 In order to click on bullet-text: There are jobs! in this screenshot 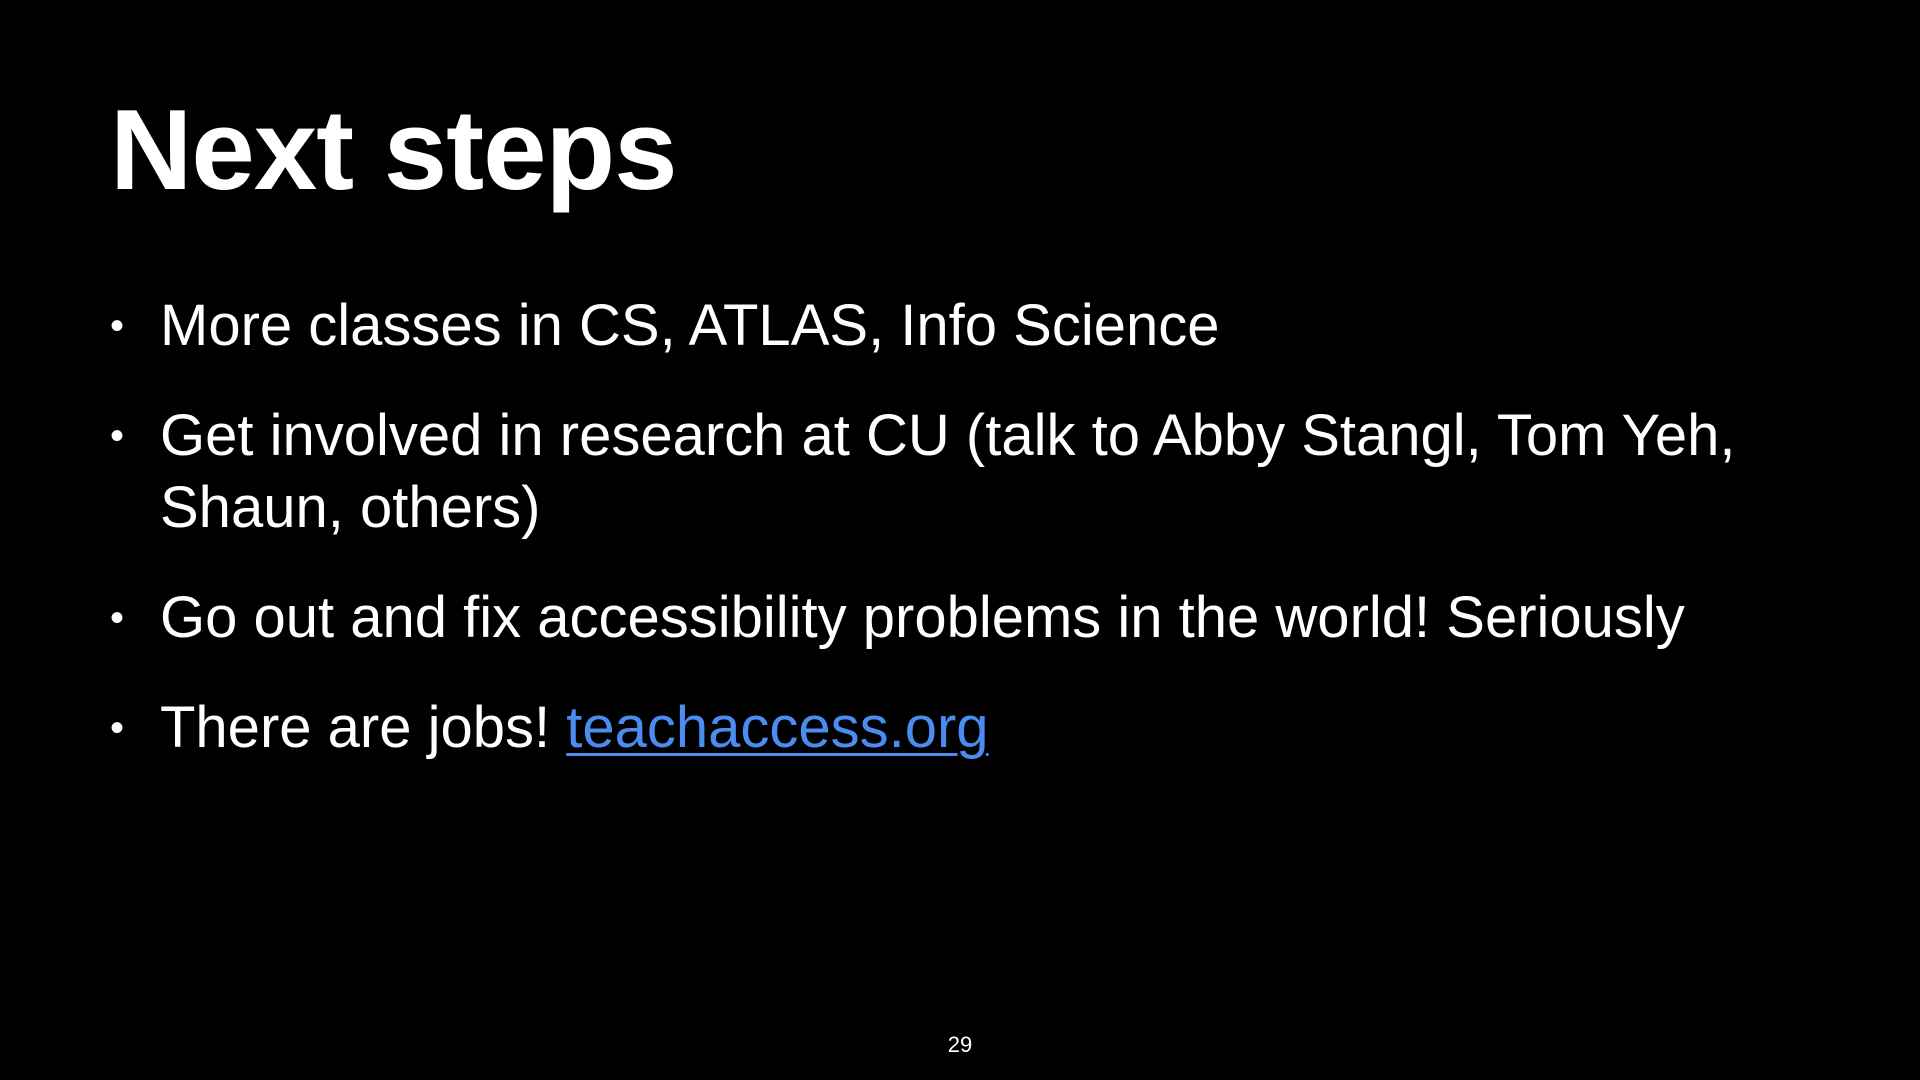, I will do `click(363, 727)`.